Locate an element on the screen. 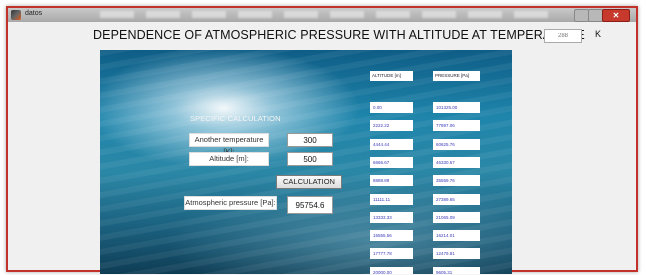 Image resolution: width=646 pixels, height=275 pixels. altitude-cell: 0.00 is located at coordinates (391, 107).